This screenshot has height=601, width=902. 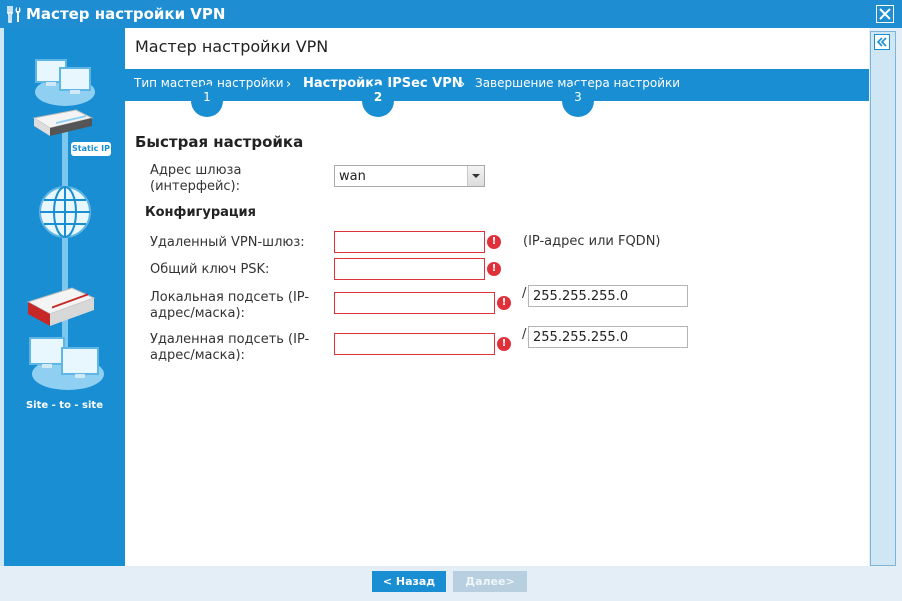 I want to click on remote-subnet-mask-input: 255.255.255.0, so click(x=608, y=337).